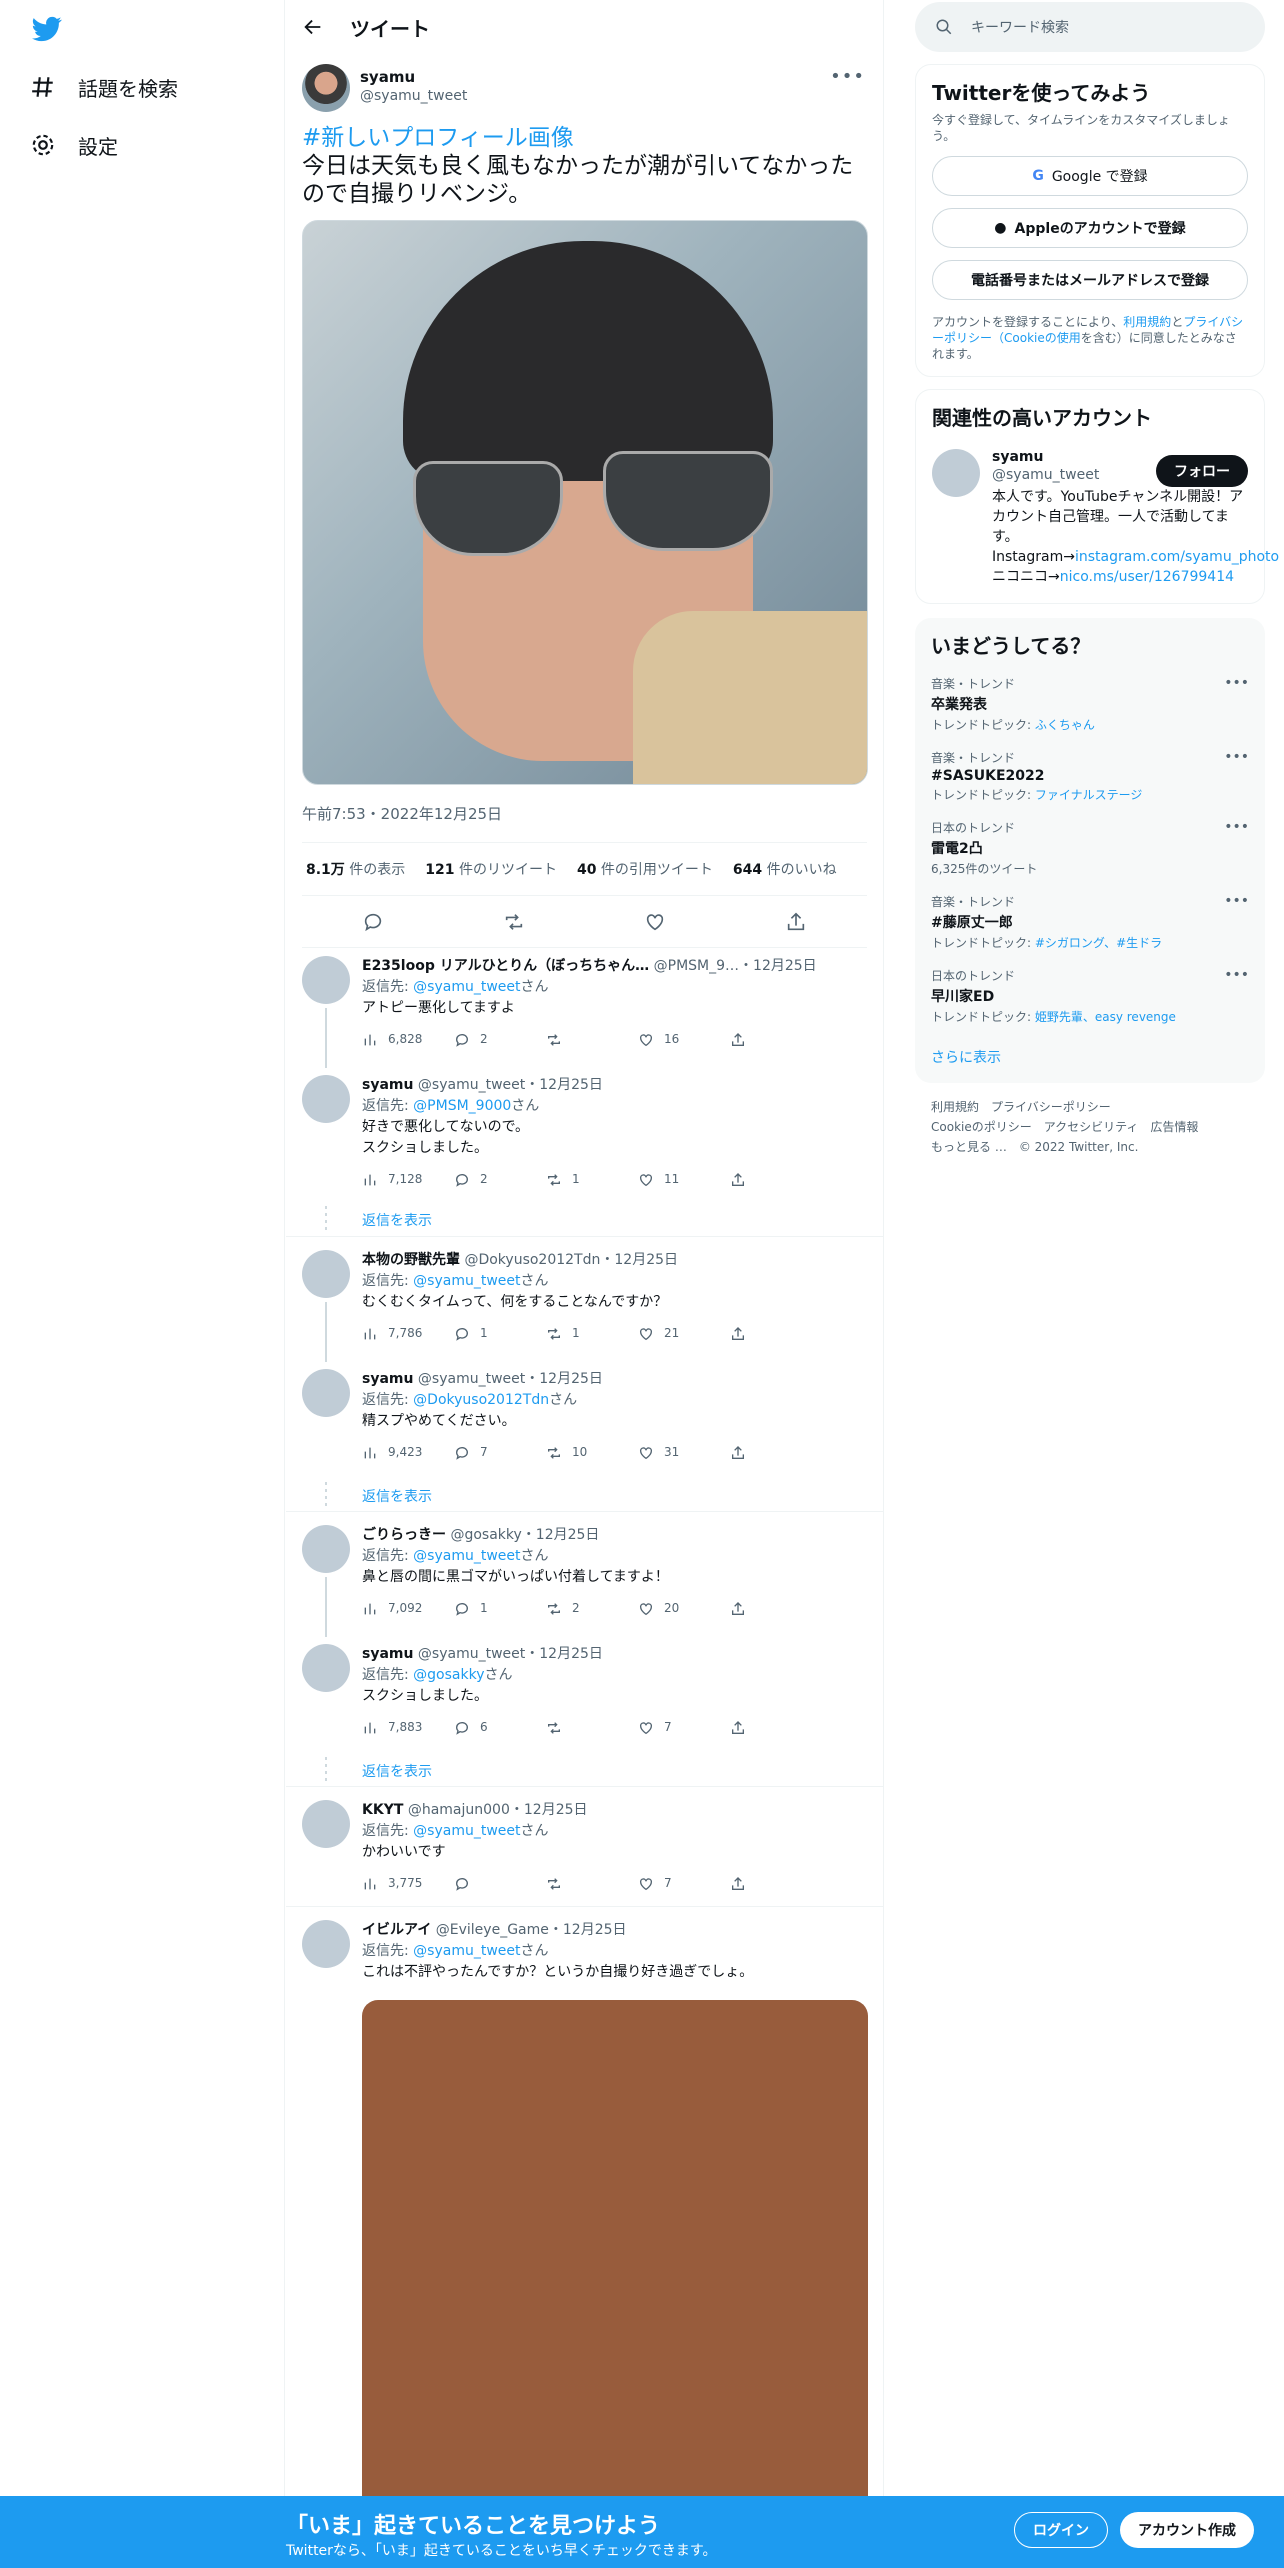 The height and width of the screenshot is (2568, 1284). Describe the element at coordinates (408, 1608) in the screenshot. I see `views-stat: 7,092` at that location.